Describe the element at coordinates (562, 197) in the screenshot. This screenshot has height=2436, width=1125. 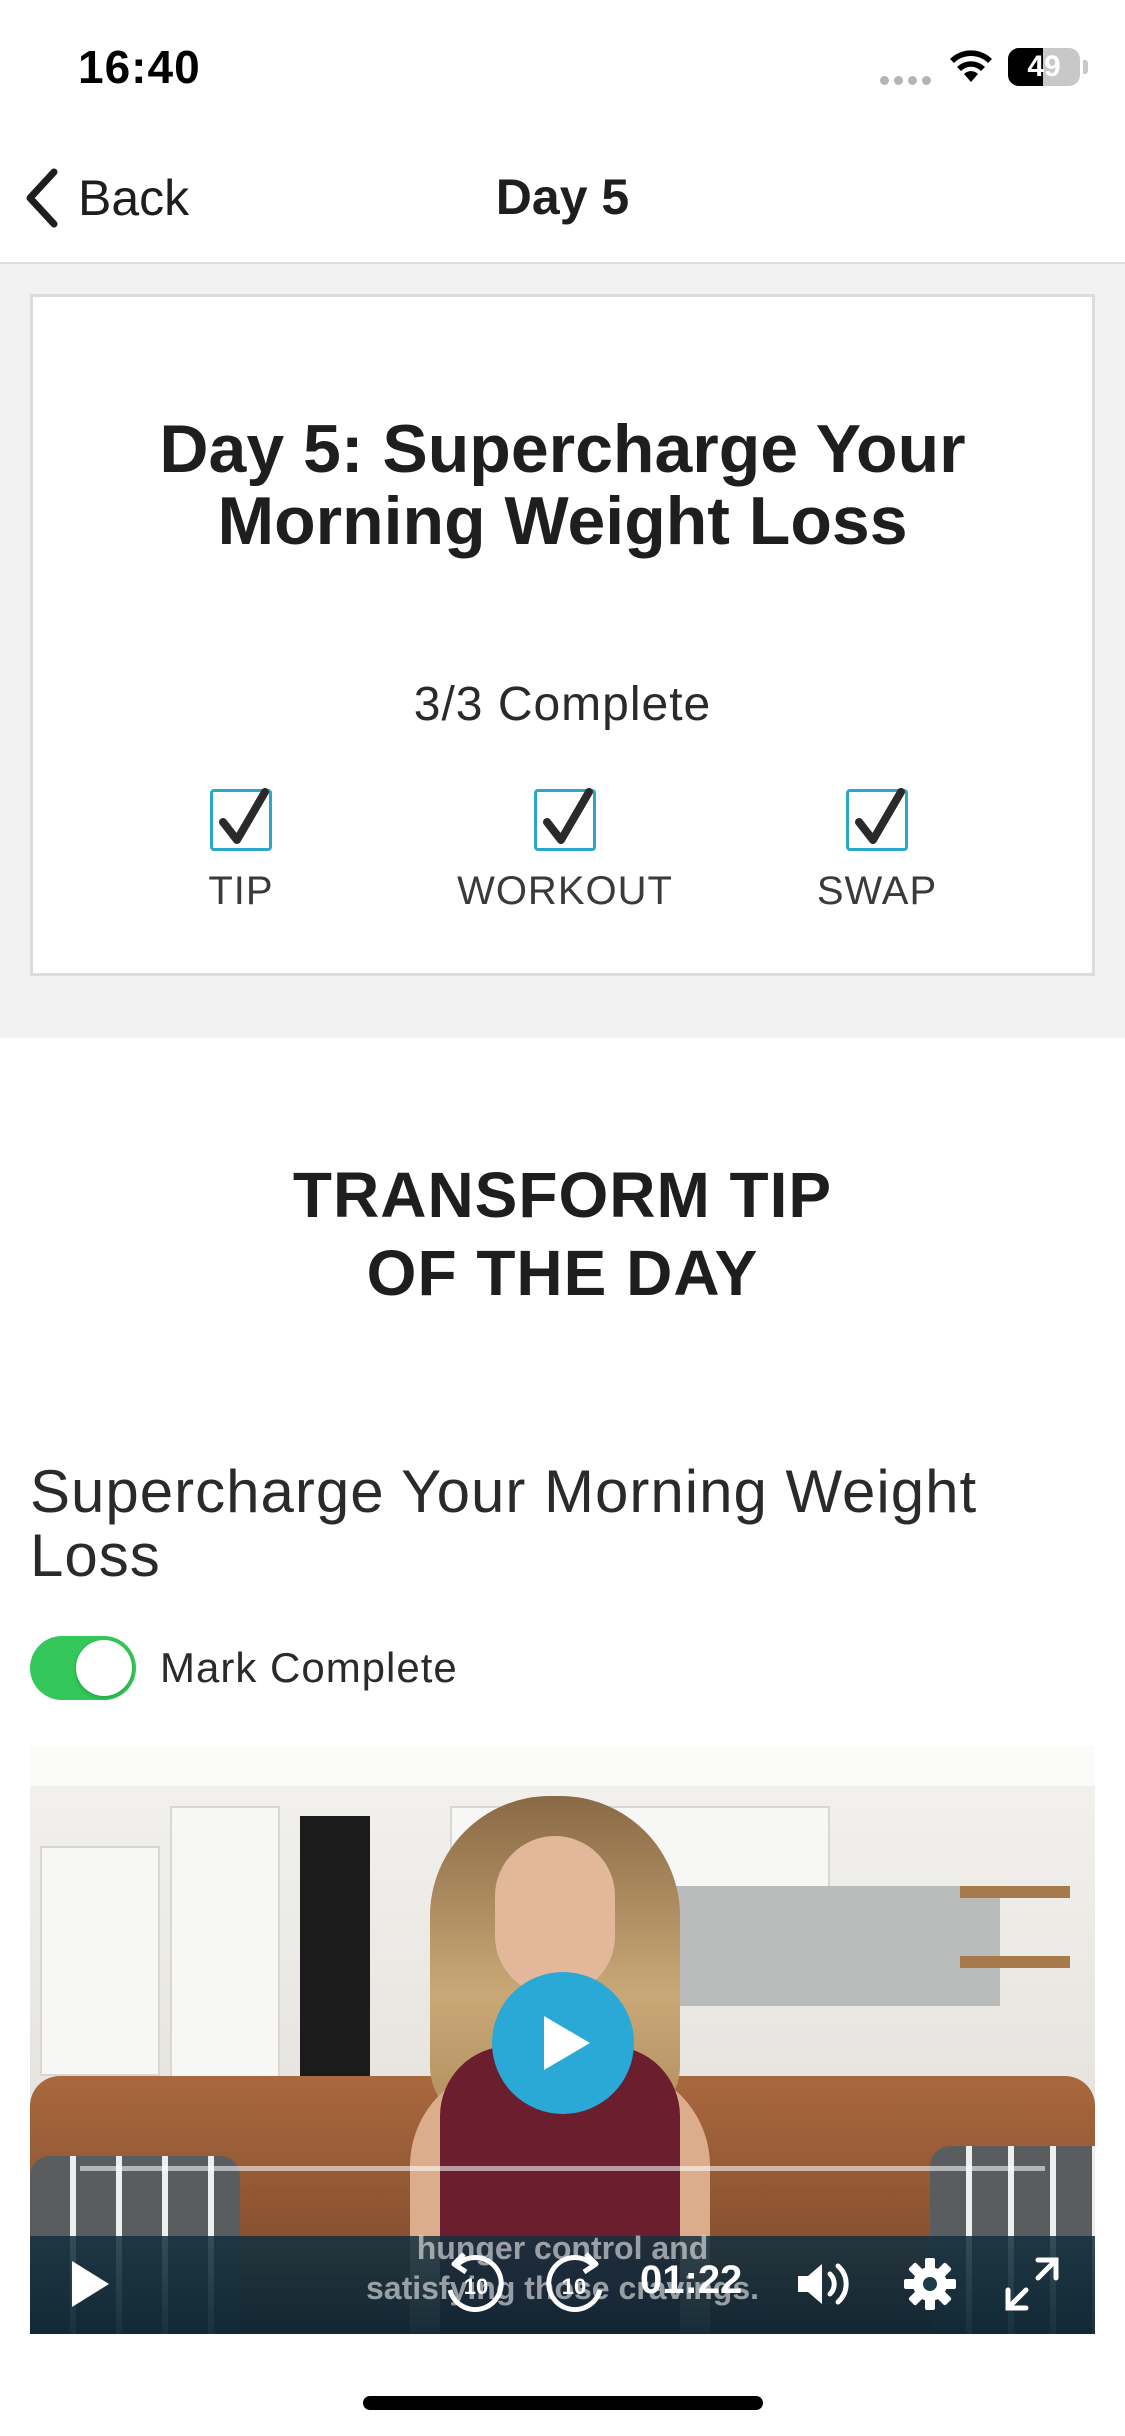
I see `page-title: Day 5` at that location.